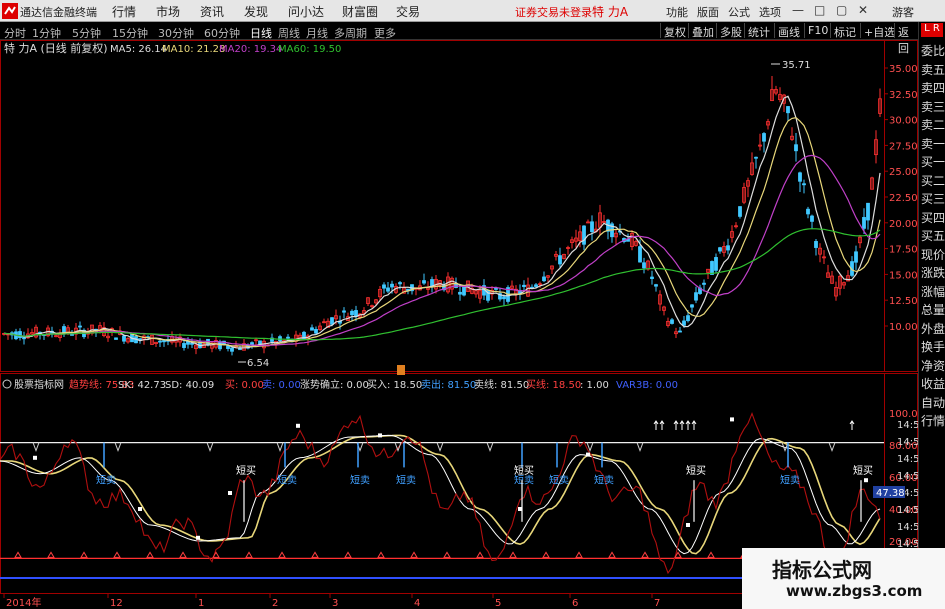 Image resolution: width=945 pixels, height=609 pixels. Describe the element at coordinates (932, 309) in the screenshot. I see `sidebar-item: 总量` at that location.